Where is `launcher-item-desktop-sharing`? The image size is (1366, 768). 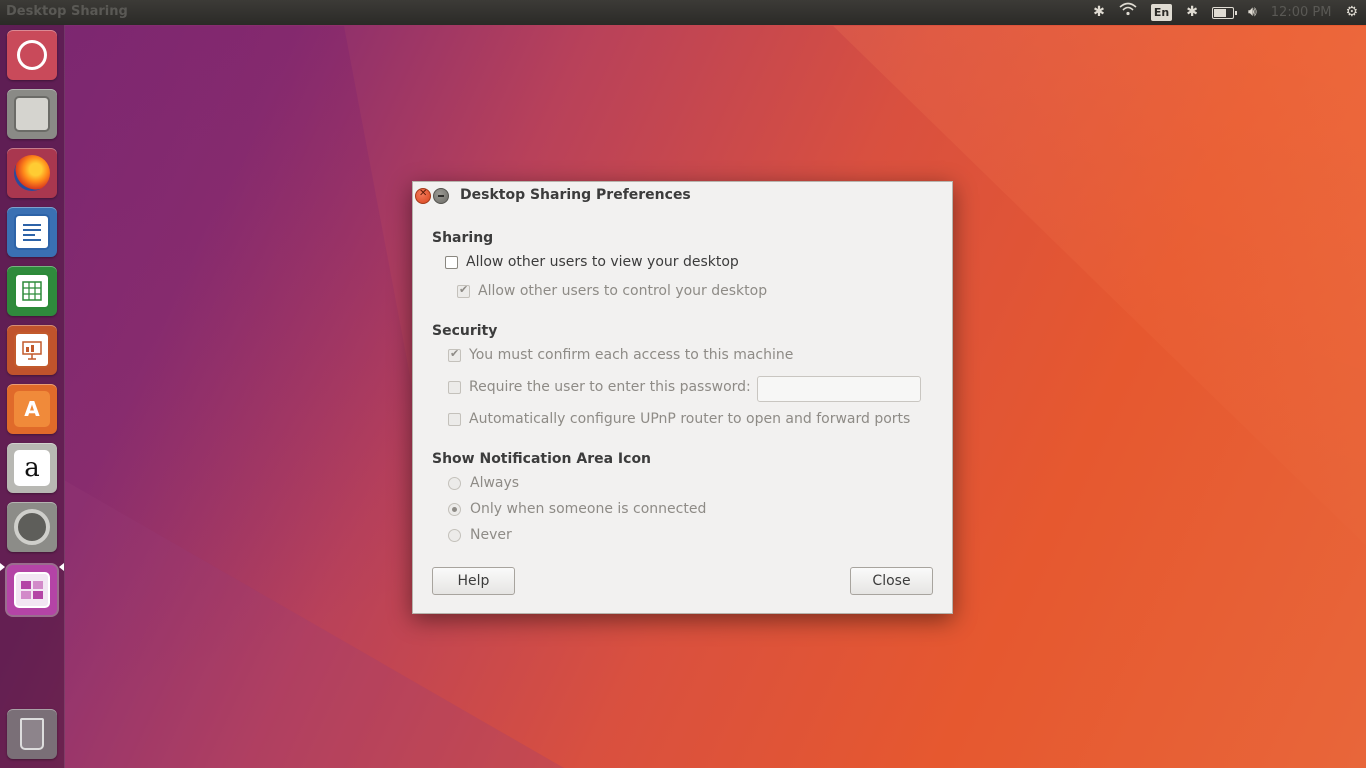 launcher-item-desktop-sharing is located at coordinates (32, 590).